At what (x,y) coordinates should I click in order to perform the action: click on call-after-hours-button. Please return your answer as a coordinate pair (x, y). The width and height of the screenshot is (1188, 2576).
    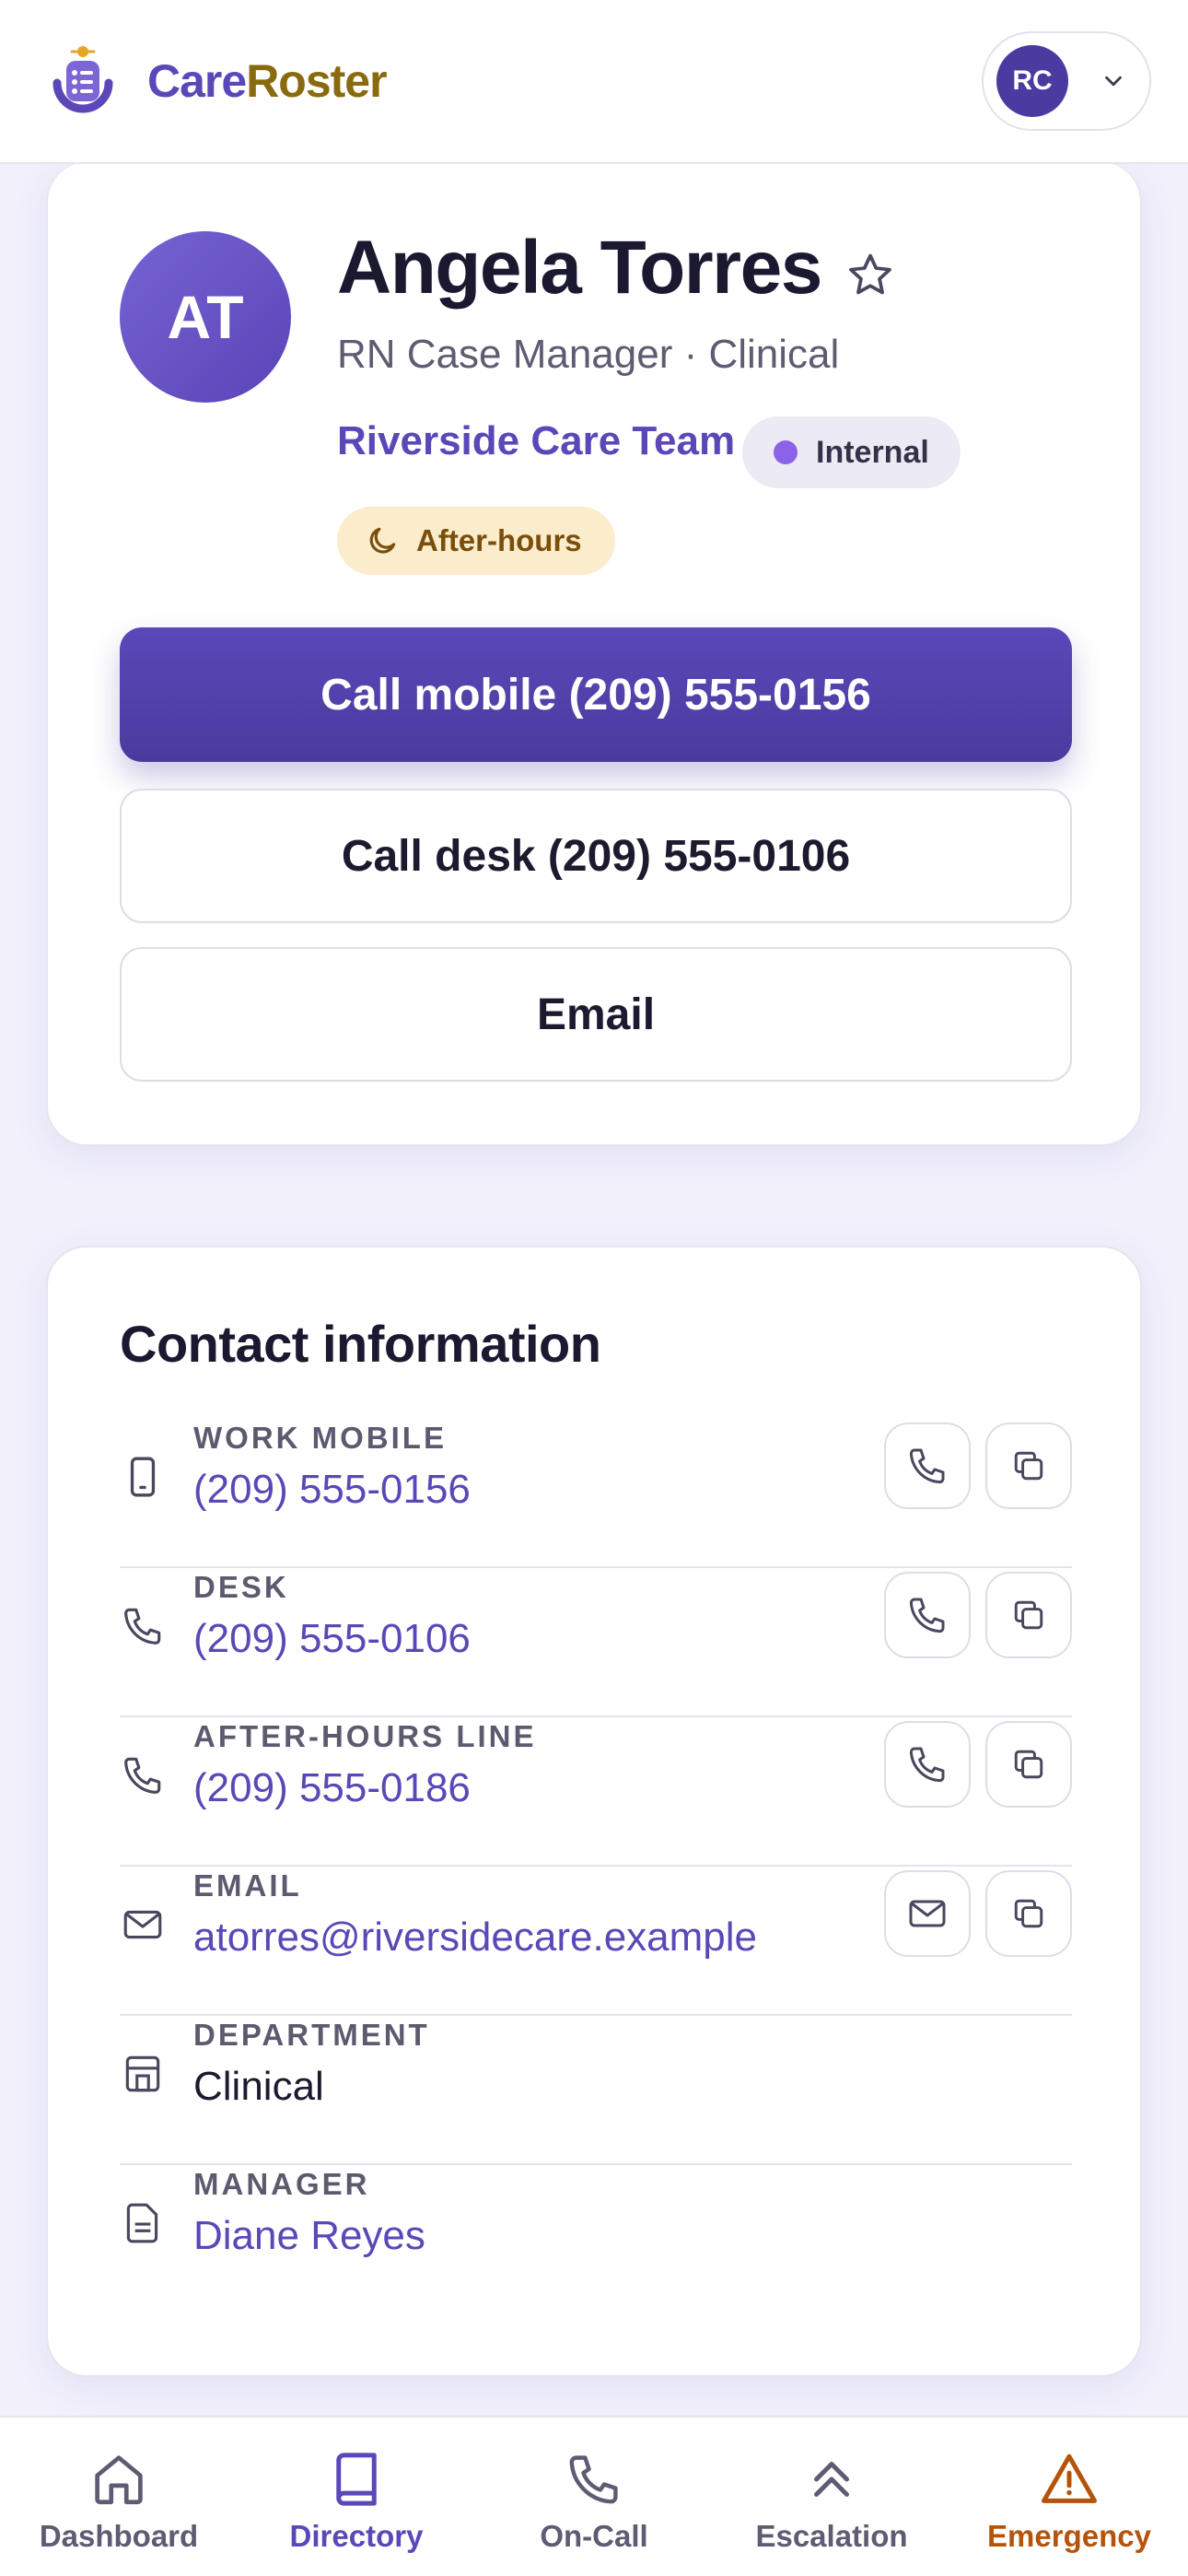
    Looking at the image, I should click on (927, 1765).